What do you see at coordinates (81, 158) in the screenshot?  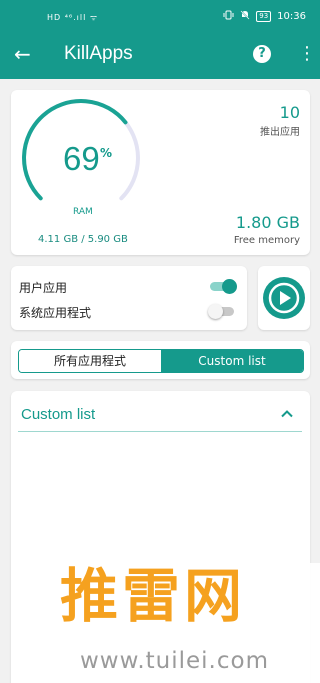 I see `ram-percent: 69` at bounding box center [81, 158].